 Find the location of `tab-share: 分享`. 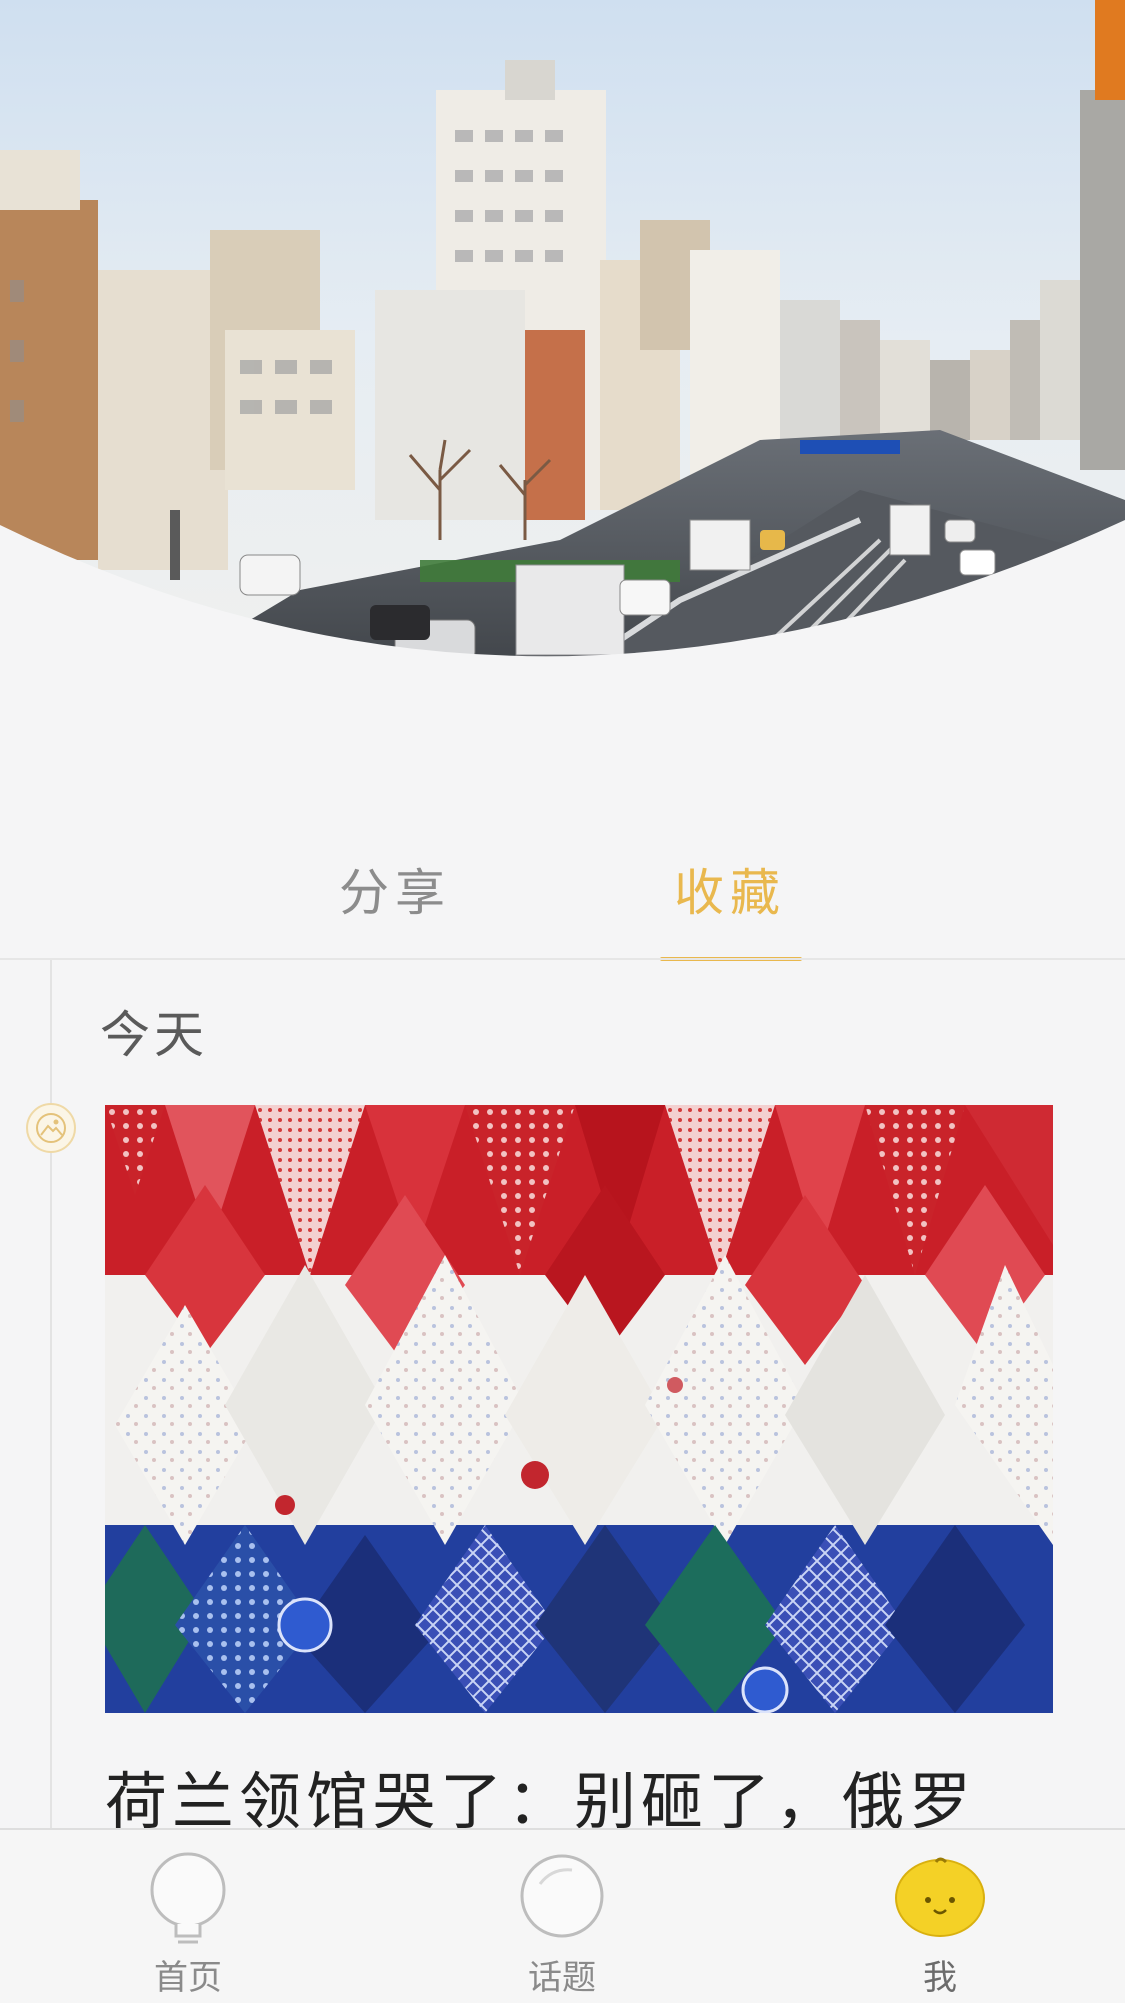

tab-share: 分享 is located at coordinates (395, 893).